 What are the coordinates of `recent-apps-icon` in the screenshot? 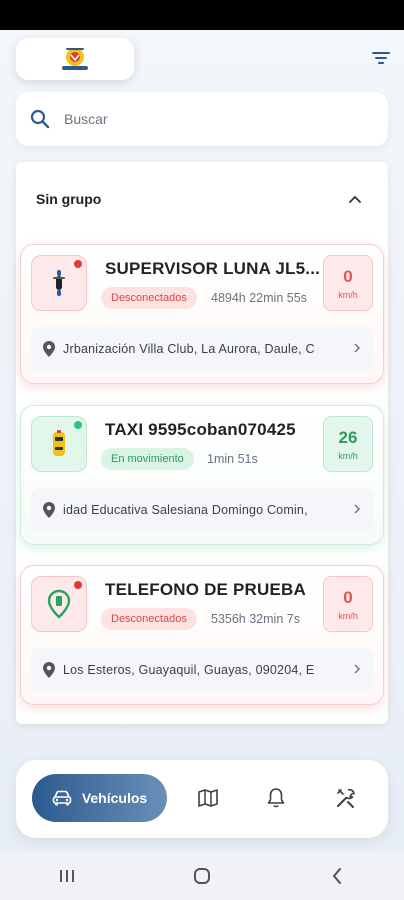 It's located at (67, 876).